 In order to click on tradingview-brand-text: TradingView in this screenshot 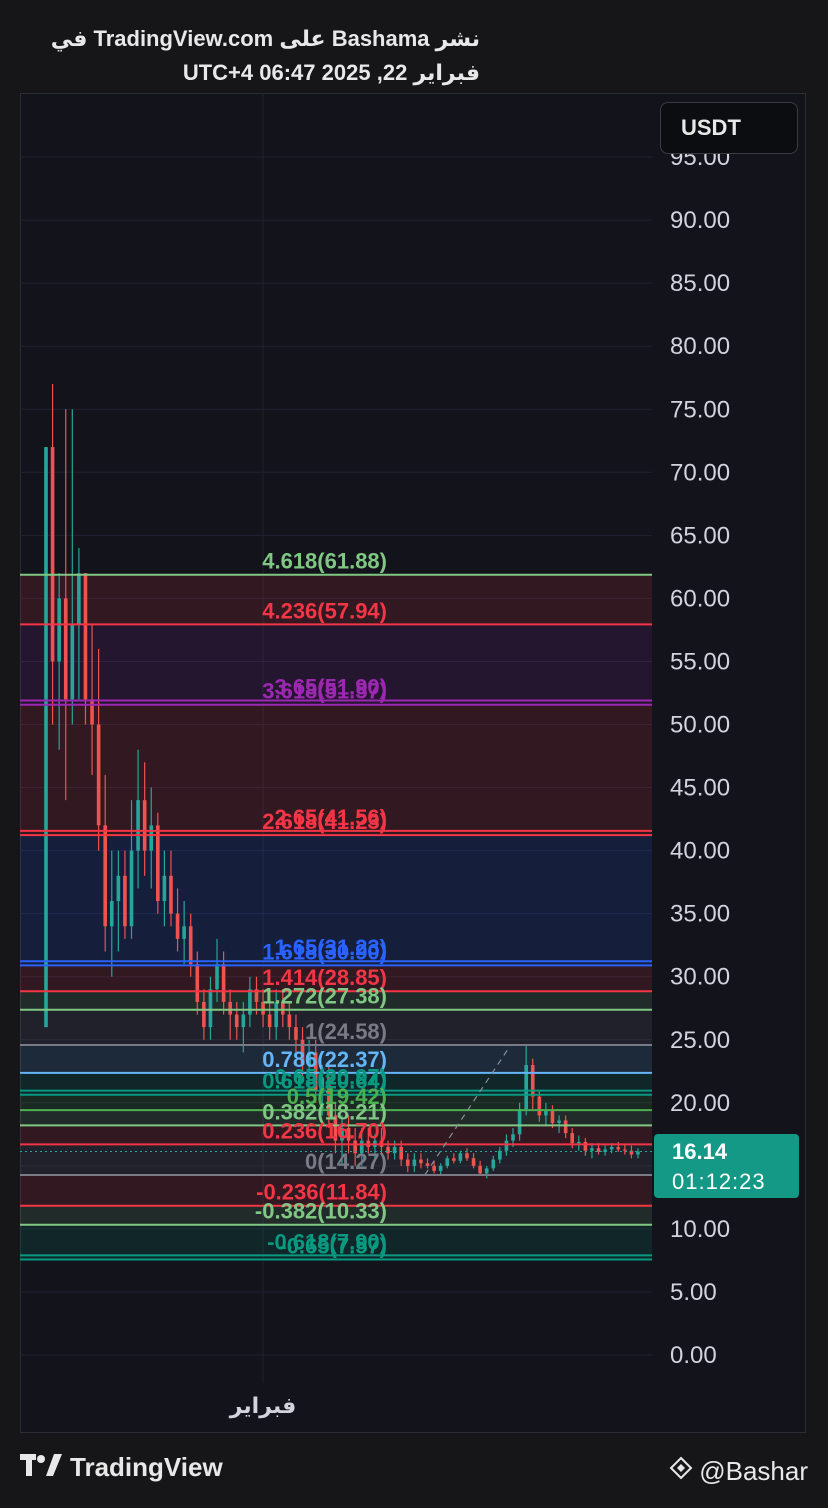, I will do `click(146, 1467)`.